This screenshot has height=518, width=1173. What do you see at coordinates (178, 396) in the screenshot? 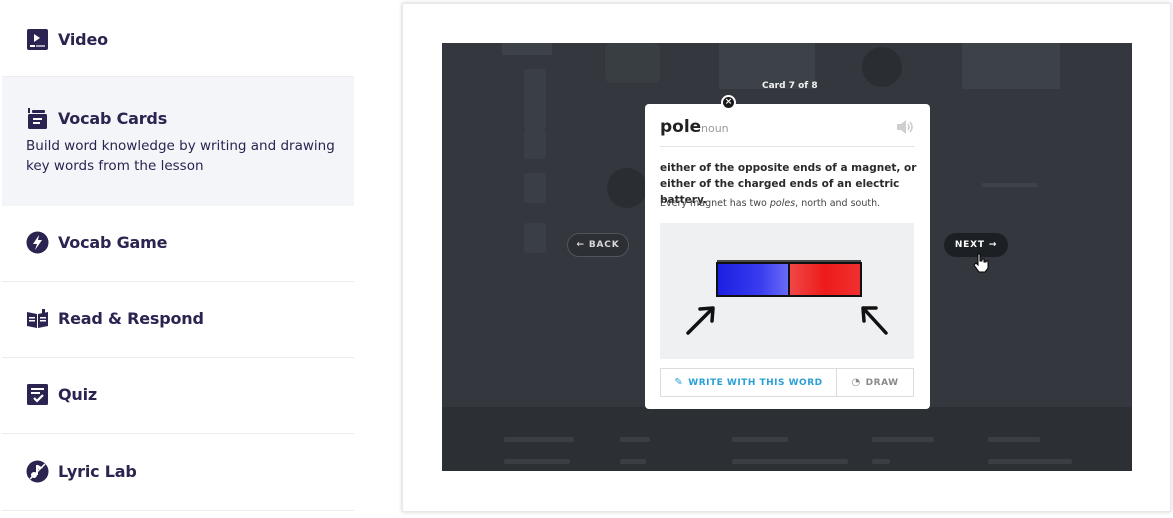
I see `sidebar-item-quiz: Quiz` at bounding box center [178, 396].